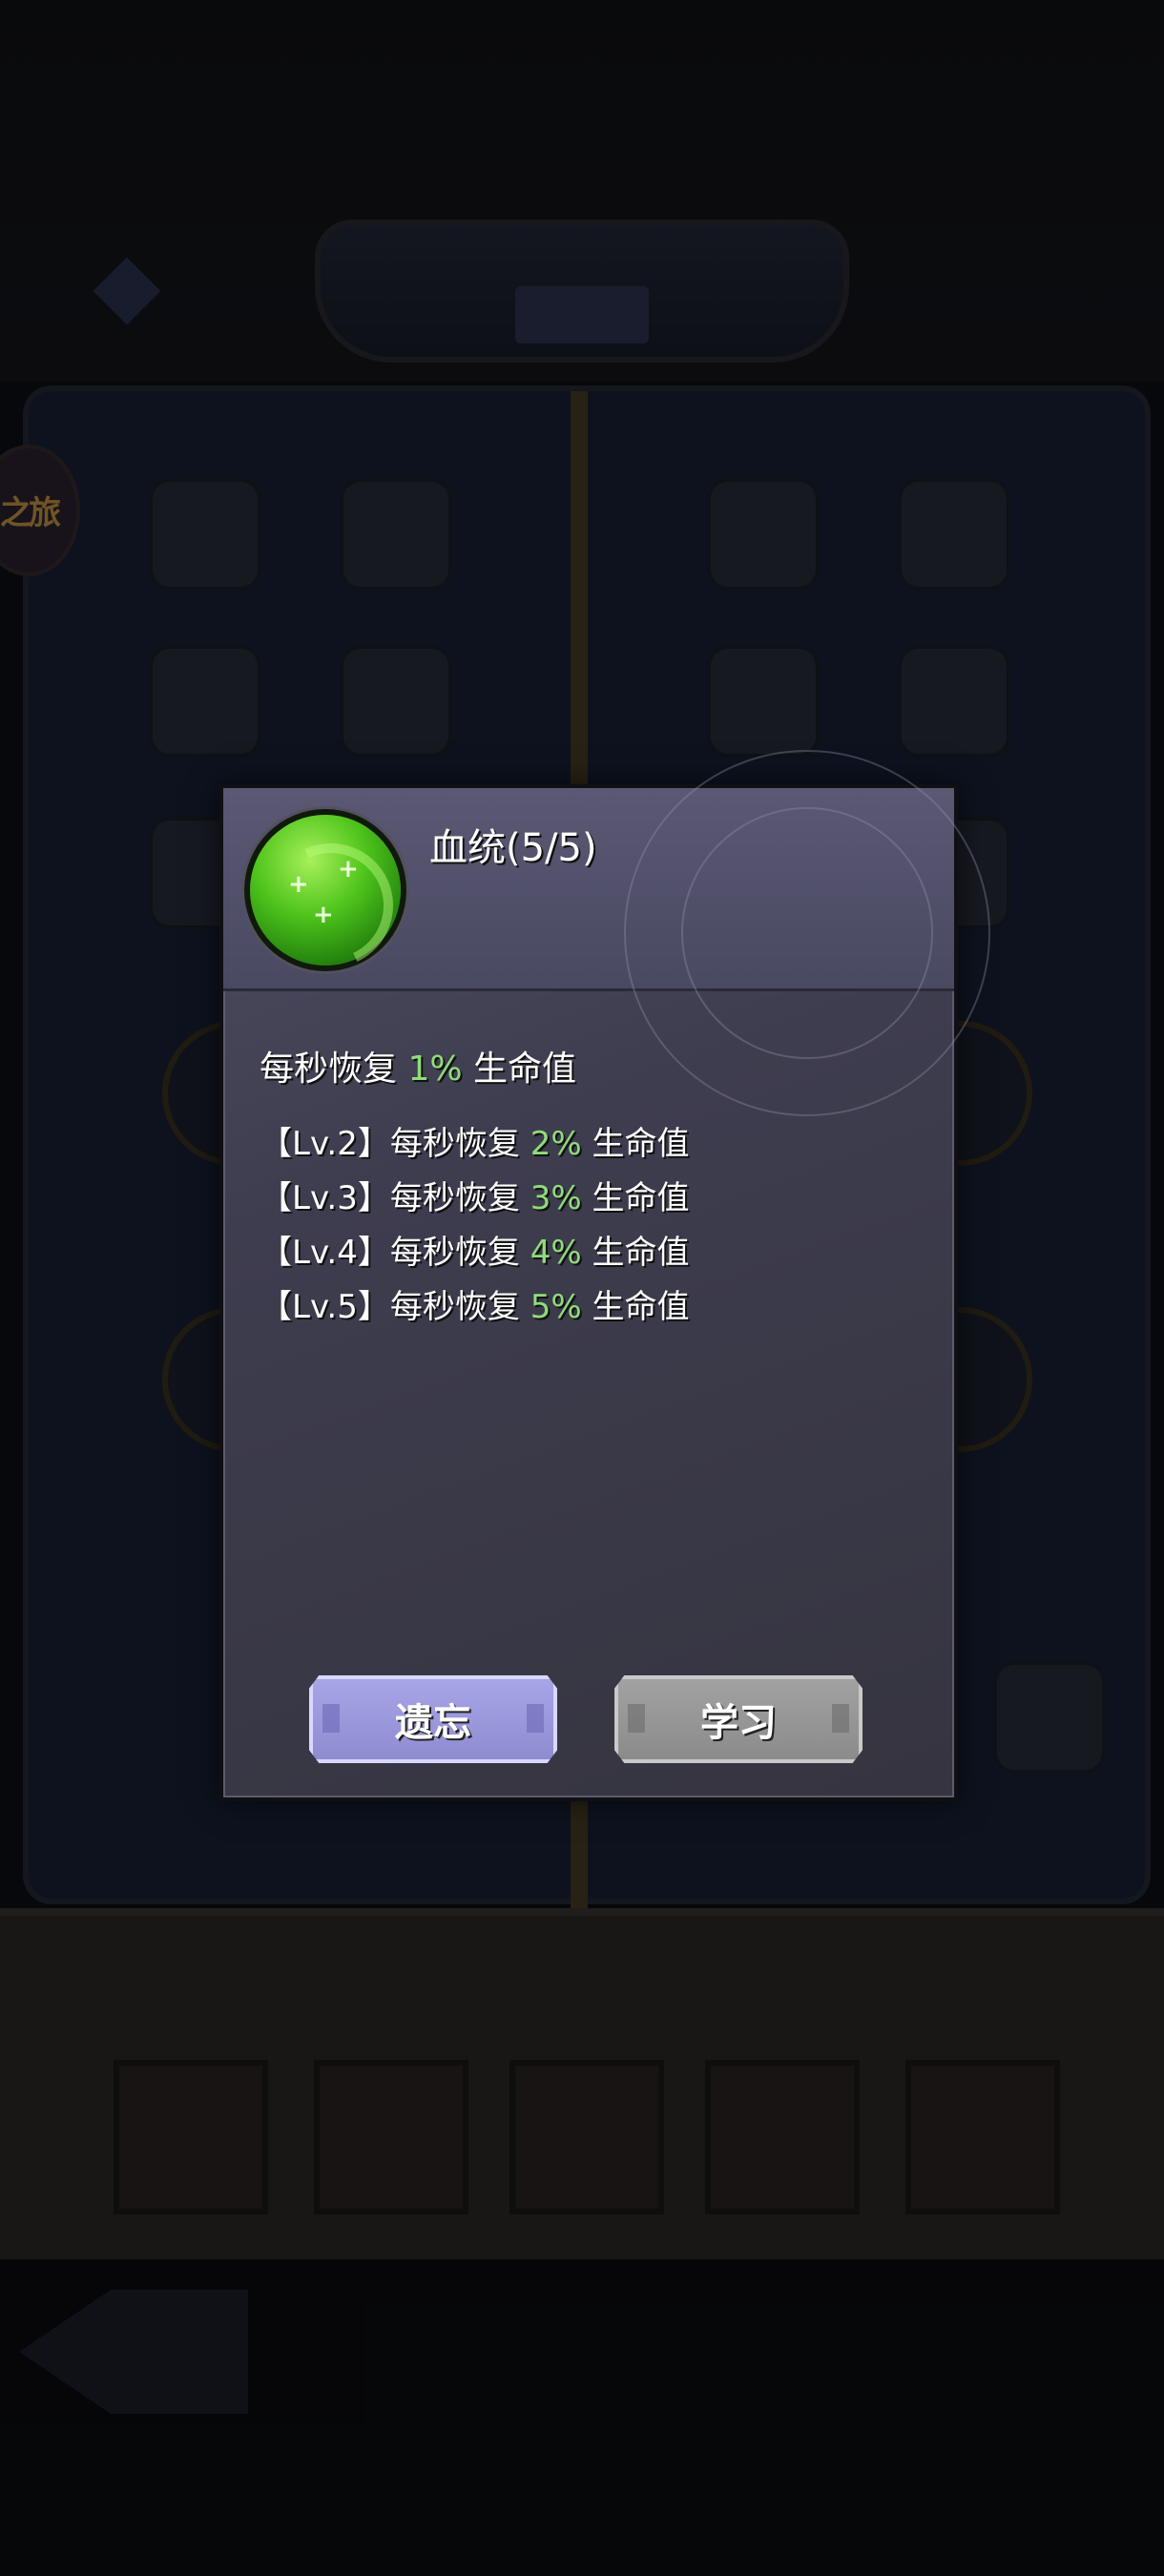 The width and height of the screenshot is (1164, 2576). I want to click on description-value: 1%, so click(435, 1069).